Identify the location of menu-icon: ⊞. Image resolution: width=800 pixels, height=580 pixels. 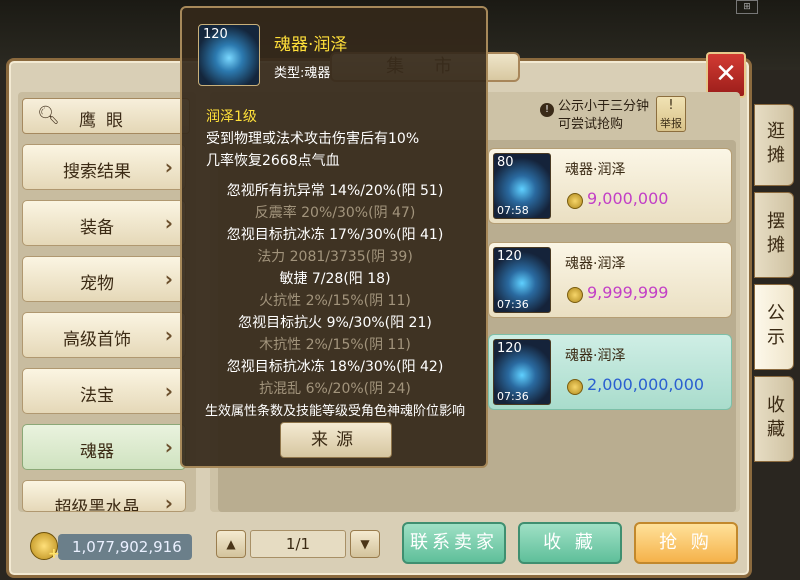
(747, 7).